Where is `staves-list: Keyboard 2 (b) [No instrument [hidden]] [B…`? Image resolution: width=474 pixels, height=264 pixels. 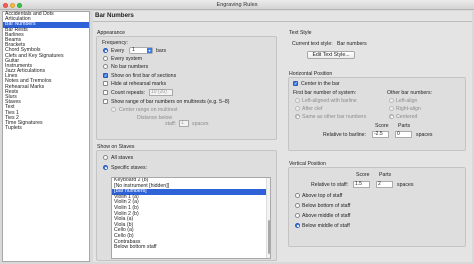
staves-list: Keyboard 2 (b) [No instrument [hidden]] [B… is located at coordinates (191, 218).